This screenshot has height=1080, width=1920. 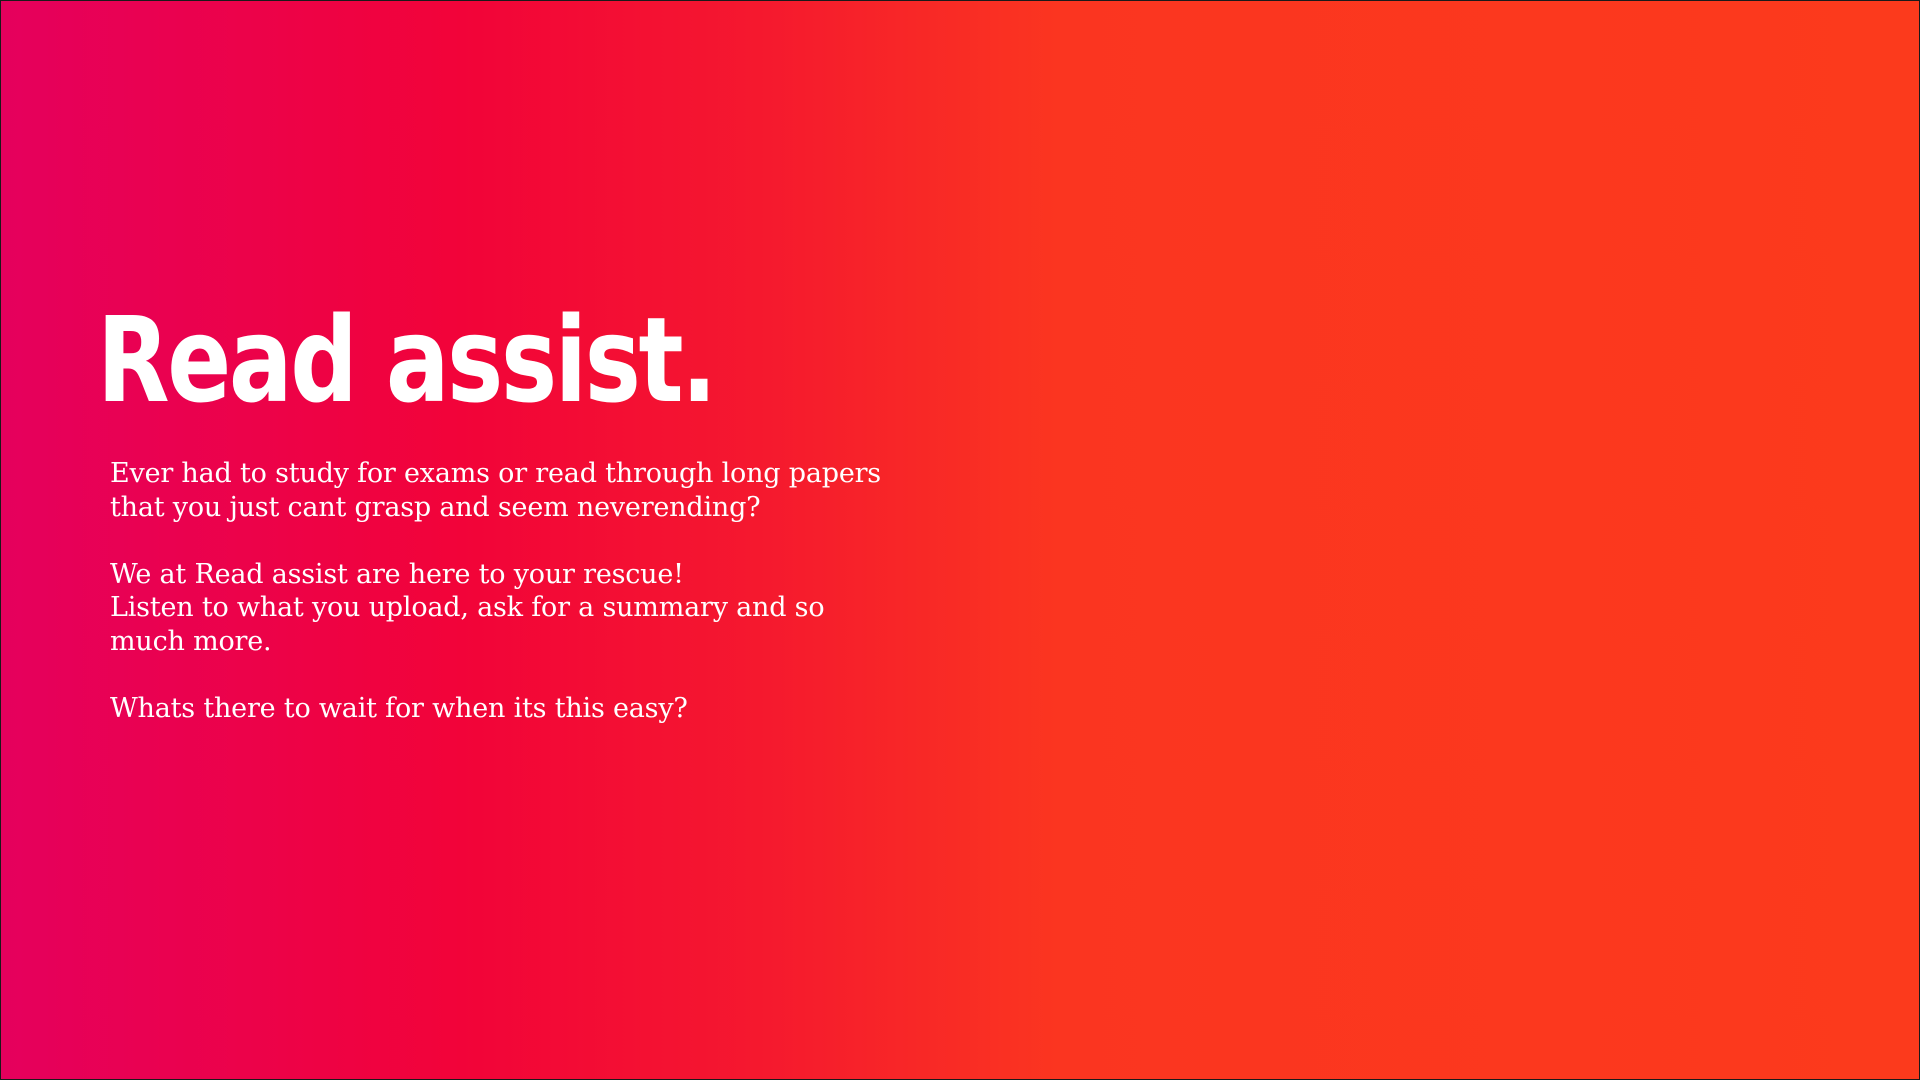 What do you see at coordinates (191, 641) in the screenshot?
I see `body-line: much more.` at bounding box center [191, 641].